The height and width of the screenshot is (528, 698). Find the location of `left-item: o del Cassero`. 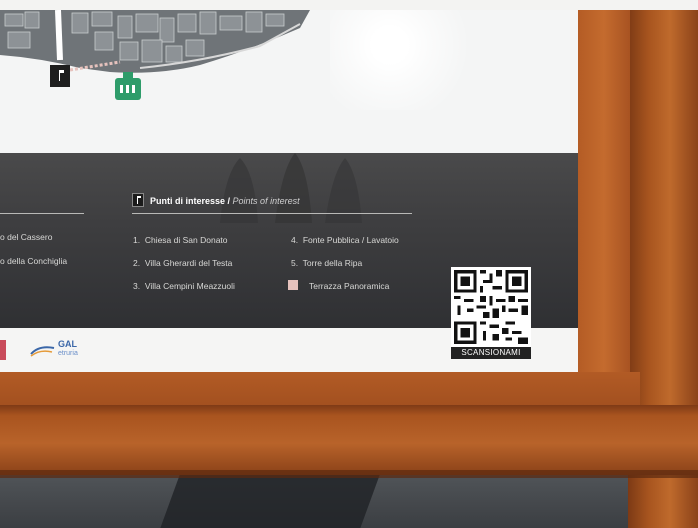

left-item: o del Cassero is located at coordinates (26, 237).